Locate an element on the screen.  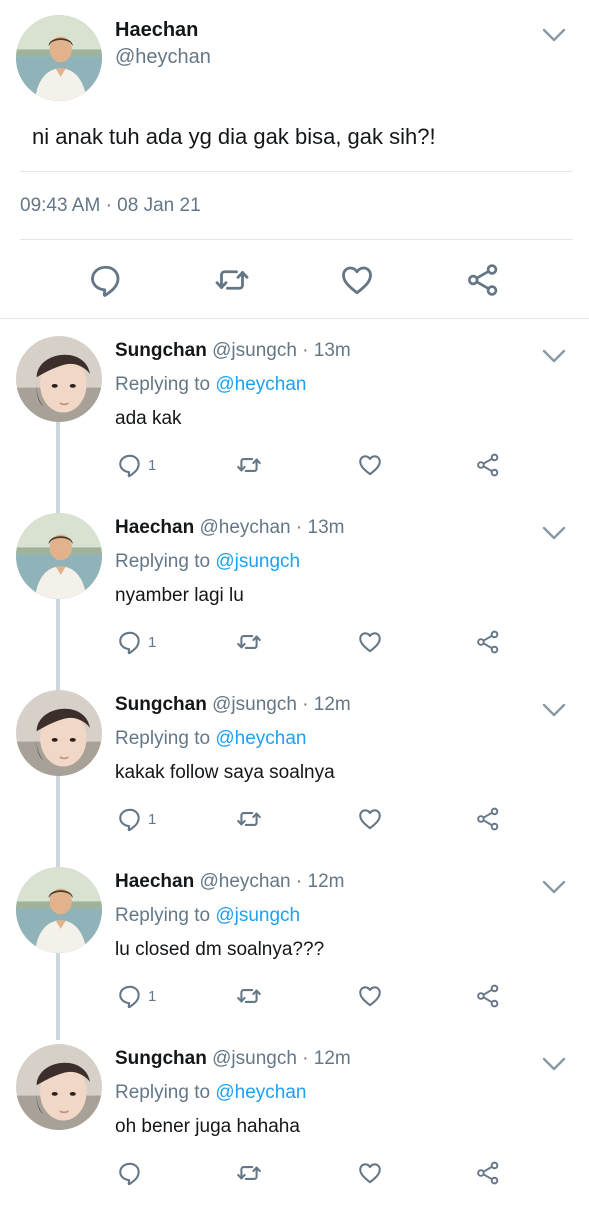
tweet-timestamp: 09:43 AM · 08 Jan 21 is located at coordinates (110, 206).